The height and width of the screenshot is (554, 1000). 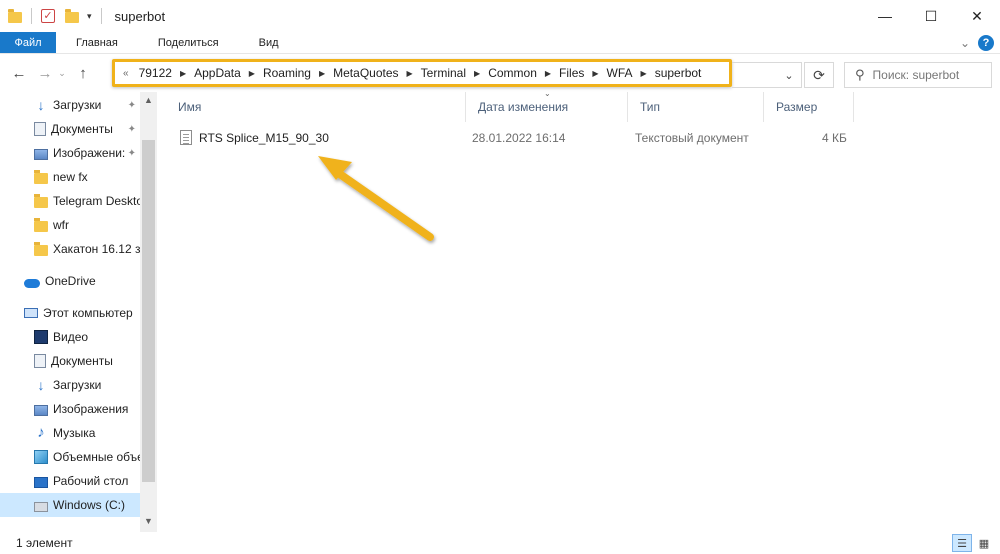 I want to click on breadcrumb-item: 79122, so click(x=155, y=73).